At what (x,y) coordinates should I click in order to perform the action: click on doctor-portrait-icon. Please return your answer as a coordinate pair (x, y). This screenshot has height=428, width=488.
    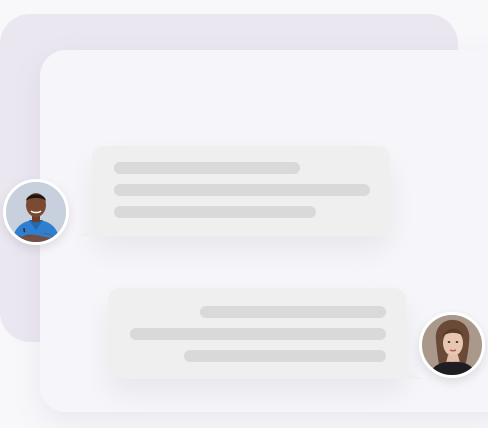
    Looking at the image, I should click on (36, 212).